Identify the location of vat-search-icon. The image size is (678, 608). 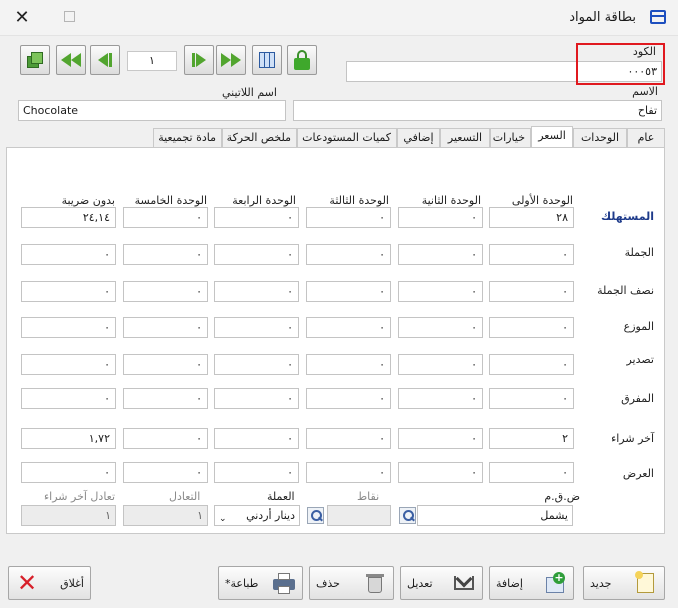
(407, 515).